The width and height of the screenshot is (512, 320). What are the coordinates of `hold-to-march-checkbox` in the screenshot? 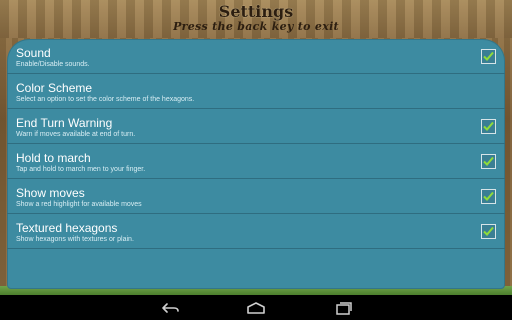 It's located at (488, 161).